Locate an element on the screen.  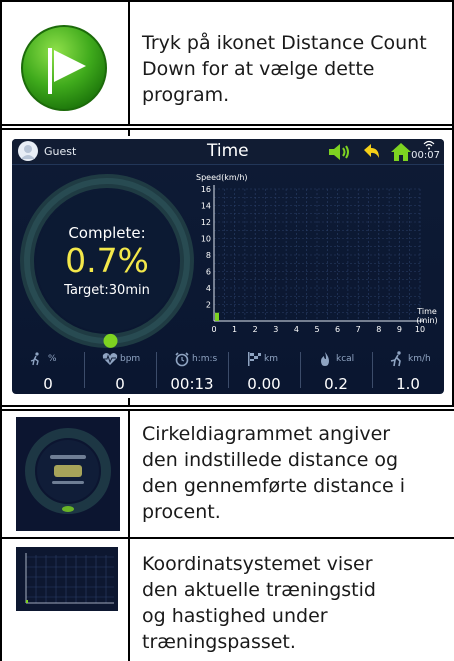
progress-ring: Complete: 0.7% Target:30min is located at coordinates (107, 261).